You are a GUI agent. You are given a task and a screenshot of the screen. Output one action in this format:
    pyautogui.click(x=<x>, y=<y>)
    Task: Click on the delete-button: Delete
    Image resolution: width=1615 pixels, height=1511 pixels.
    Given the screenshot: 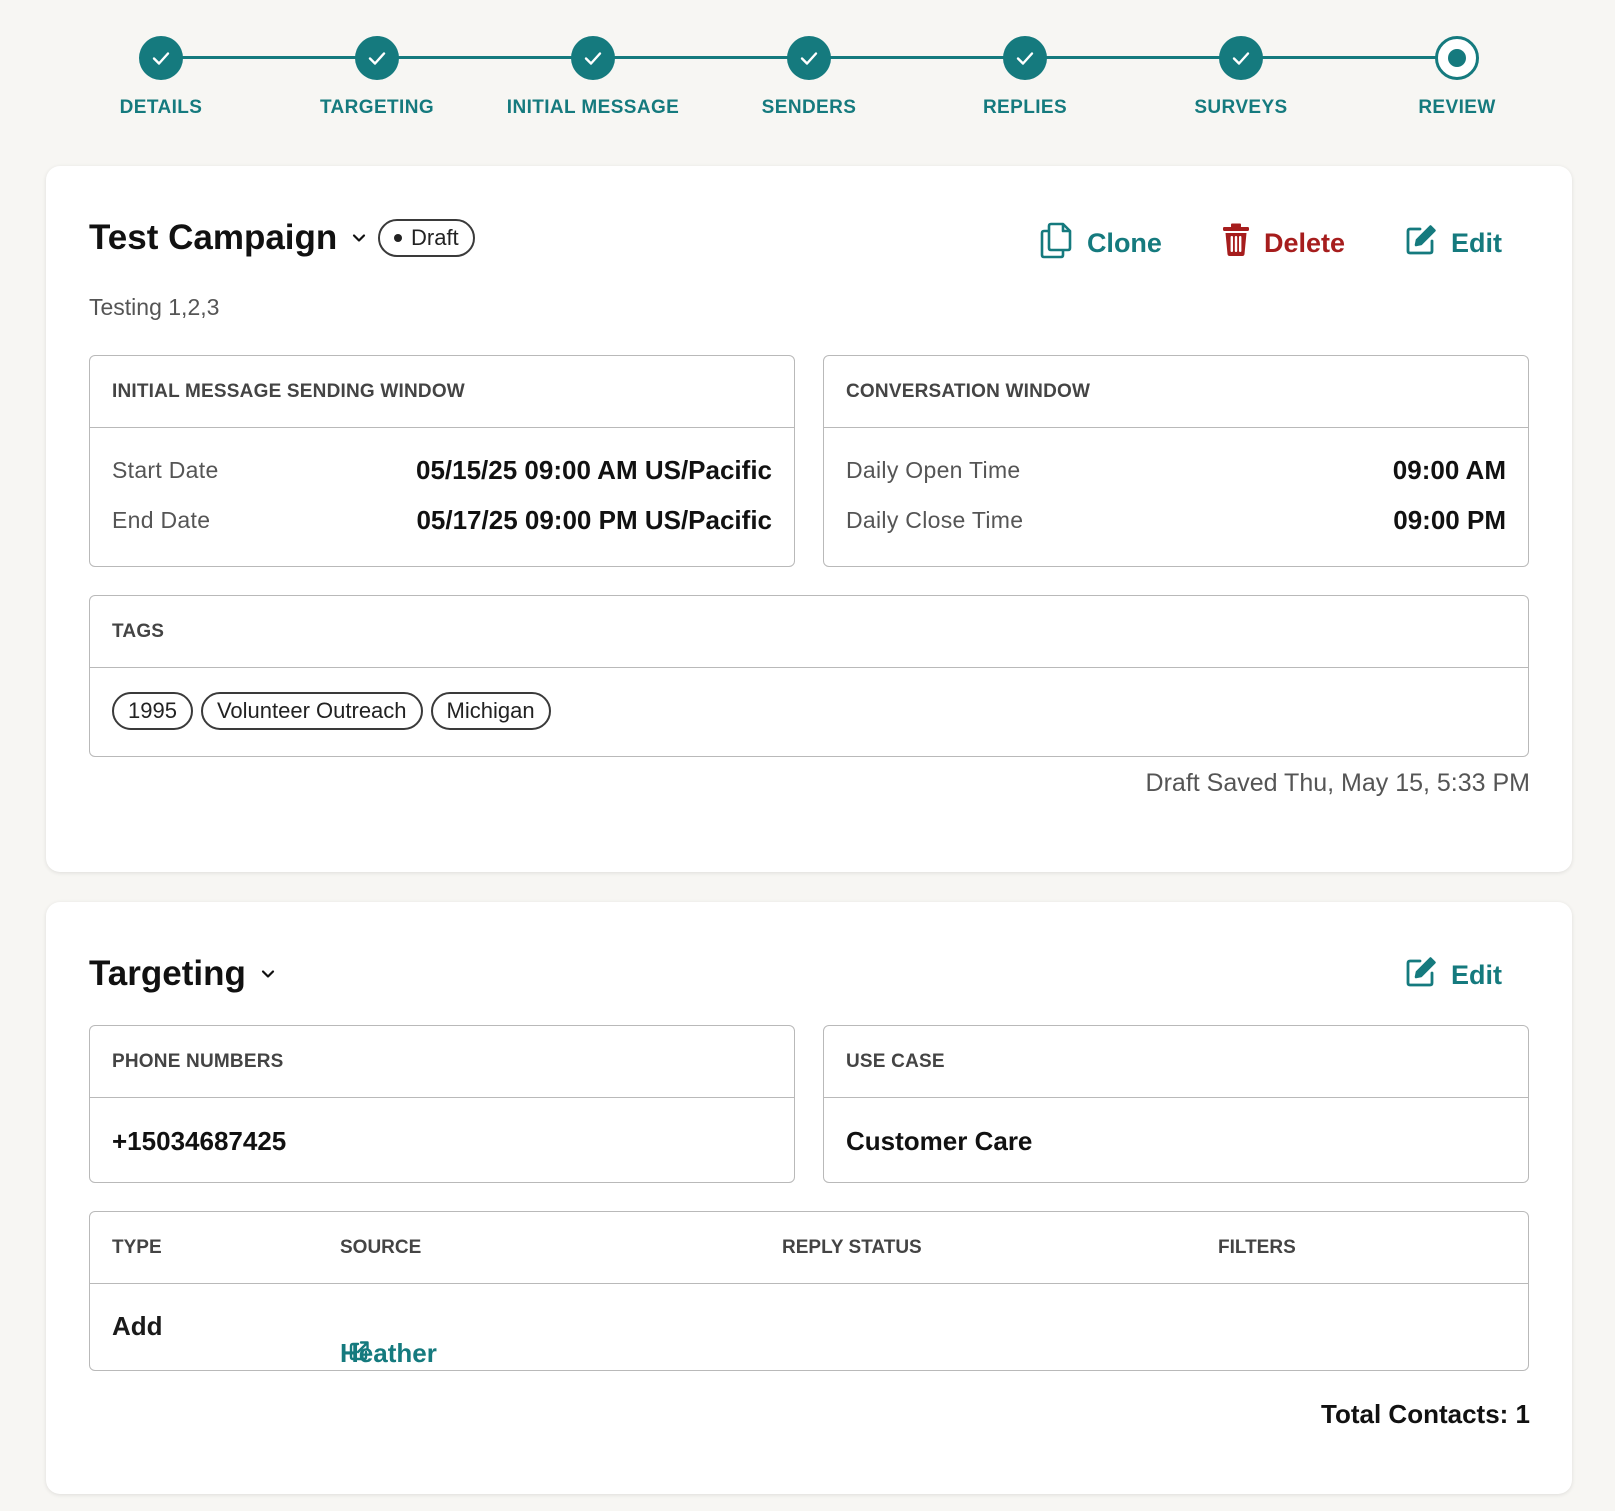 What is the action you would take?
    pyautogui.click(x=1283, y=243)
    